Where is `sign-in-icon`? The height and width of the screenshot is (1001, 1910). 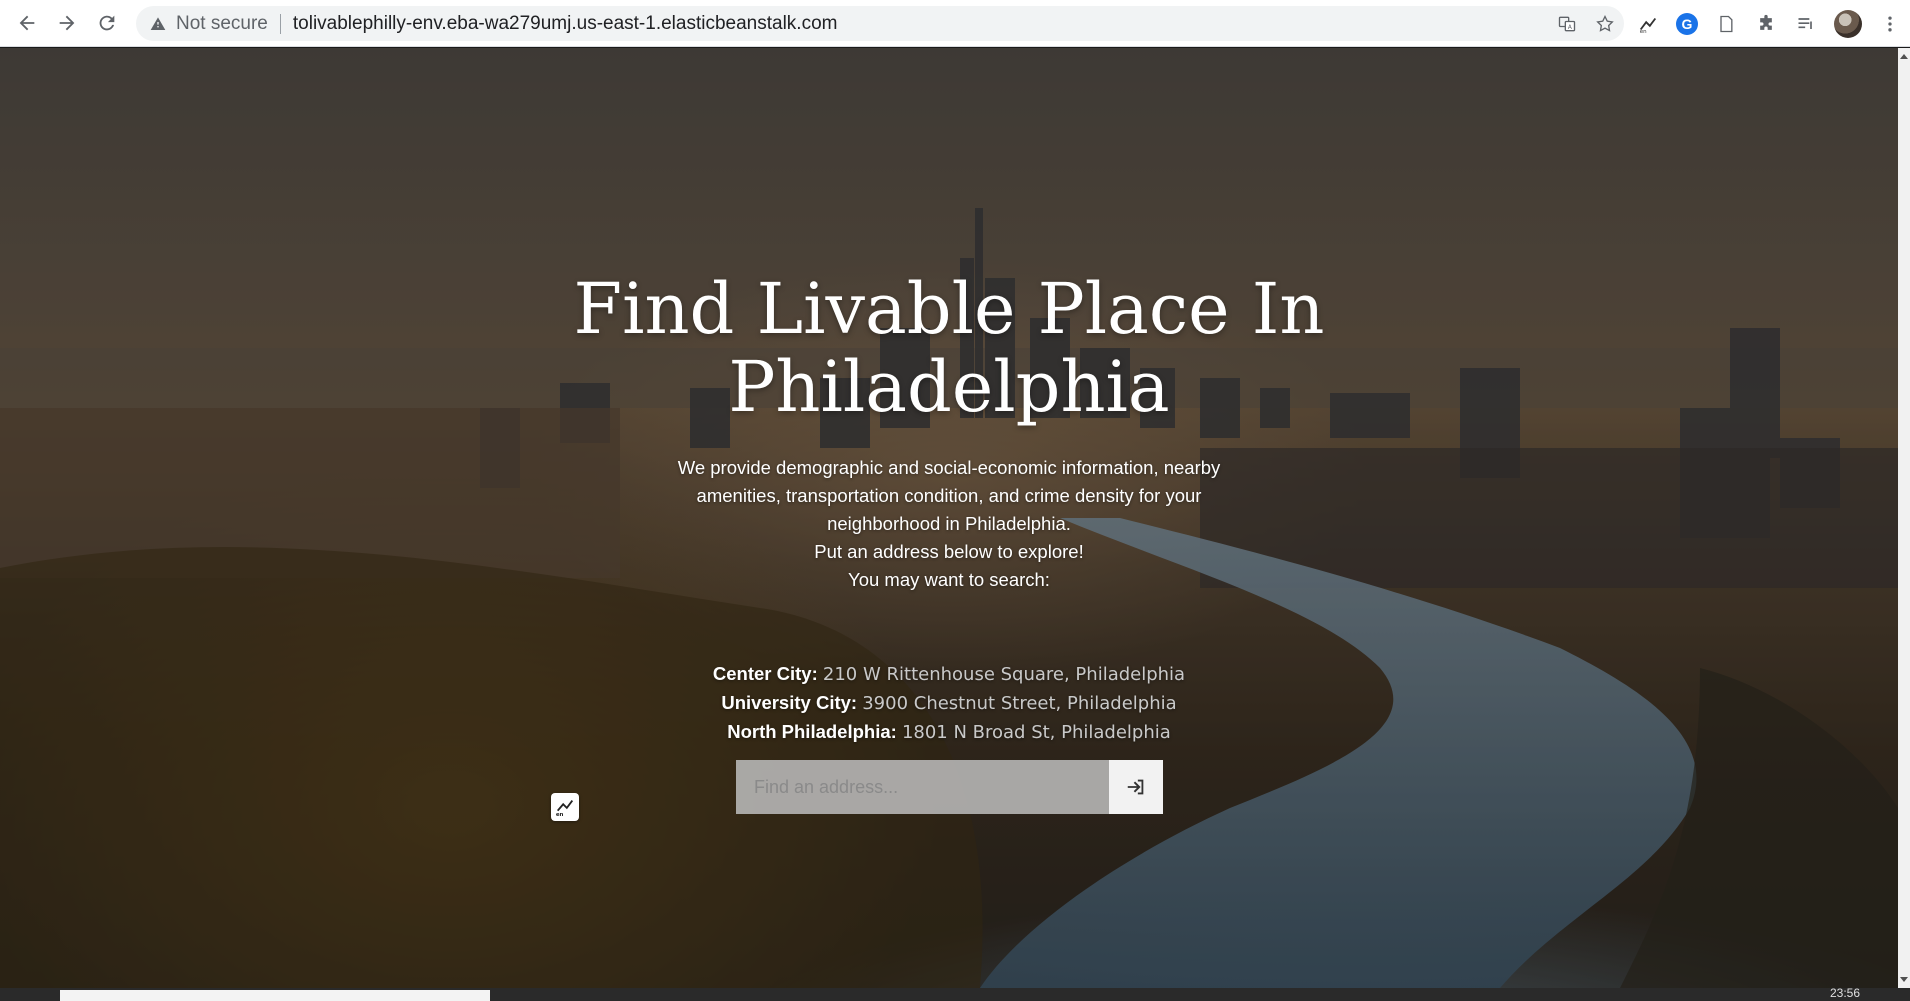
sign-in-icon is located at coordinates (1135, 787).